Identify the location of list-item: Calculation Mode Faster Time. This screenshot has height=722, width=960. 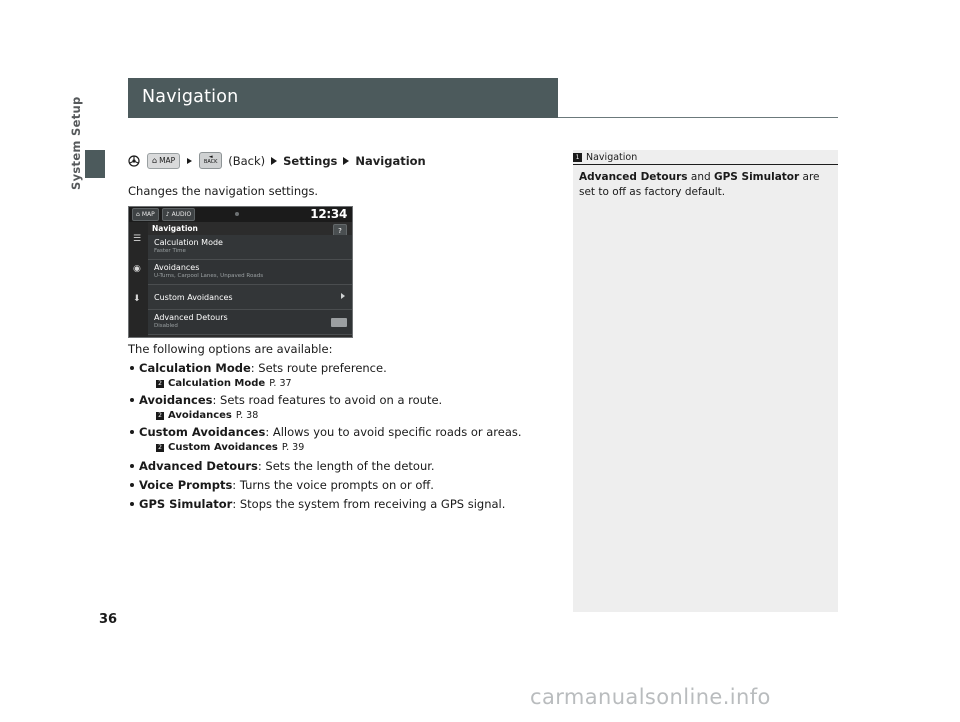
(250, 247).